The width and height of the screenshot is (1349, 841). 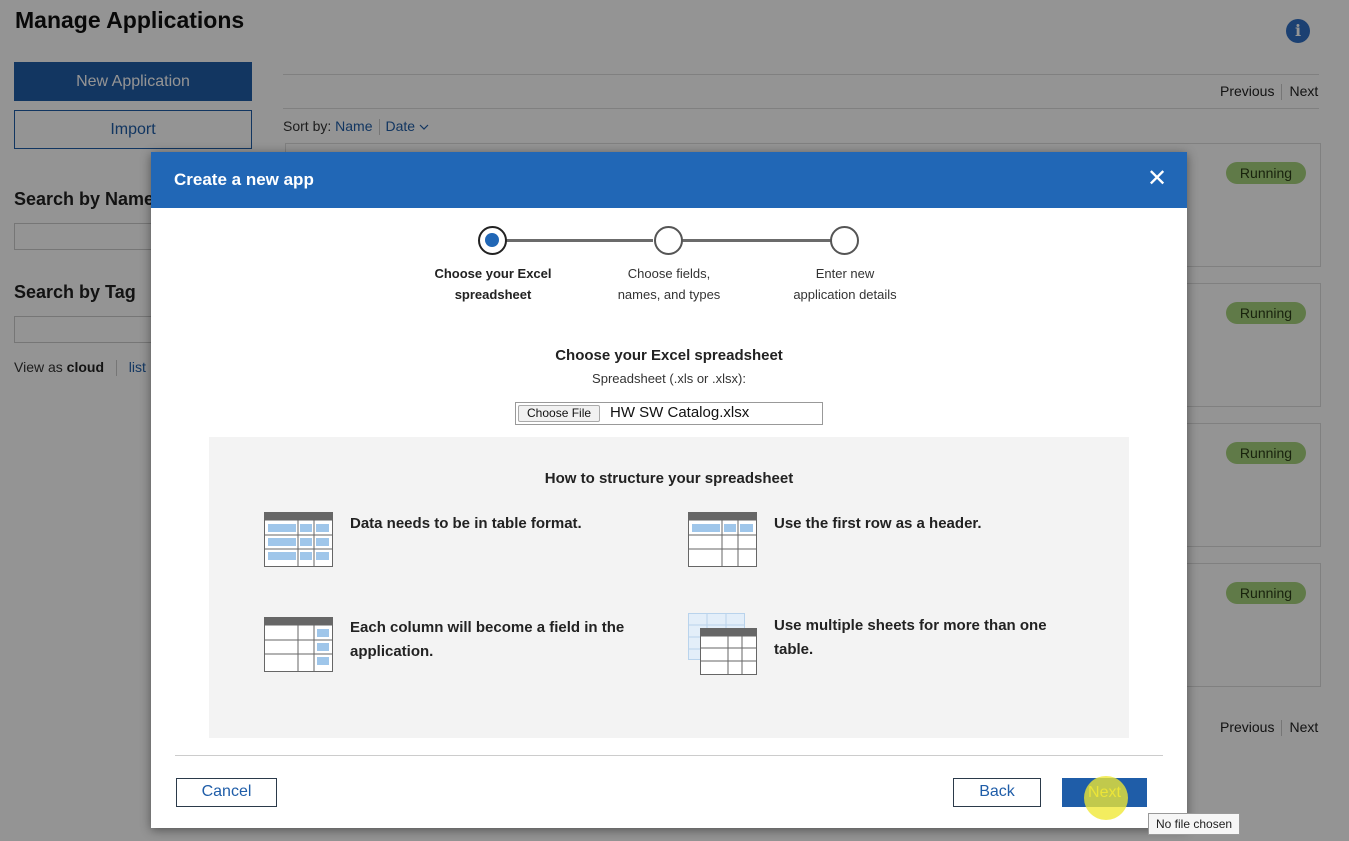 What do you see at coordinates (669, 284) in the screenshot?
I see `step-2-label: Choose fields, names, and types` at bounding box center [669, 284].